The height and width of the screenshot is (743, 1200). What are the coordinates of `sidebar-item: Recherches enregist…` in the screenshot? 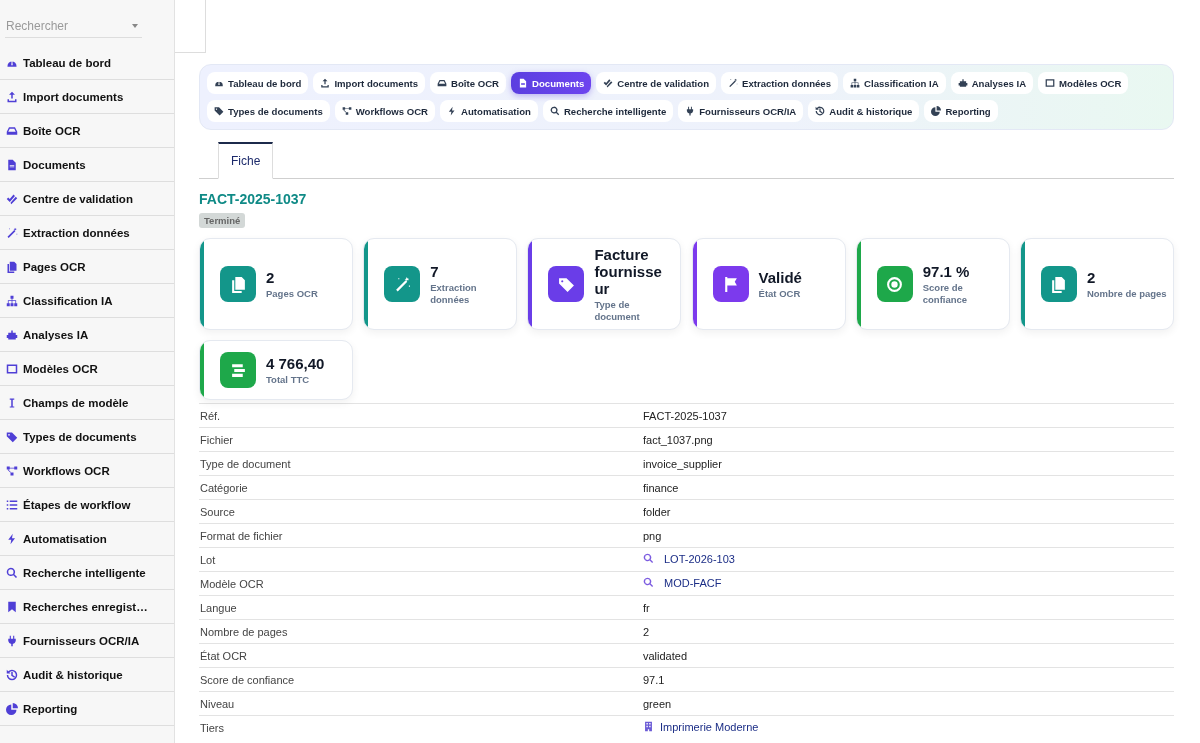 It's located at (87, 607).